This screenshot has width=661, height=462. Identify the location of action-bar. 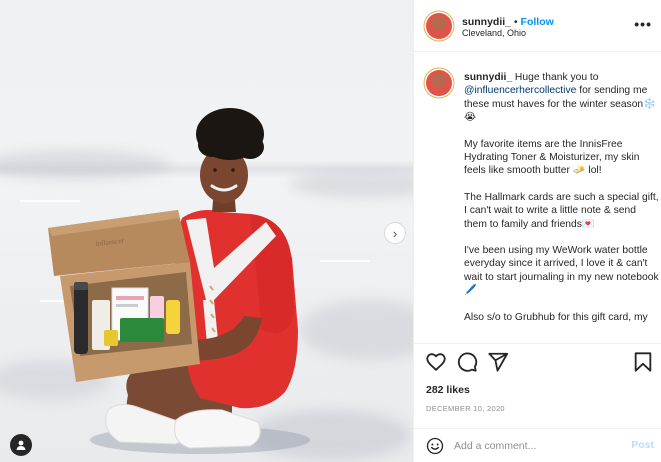
(537, 360).